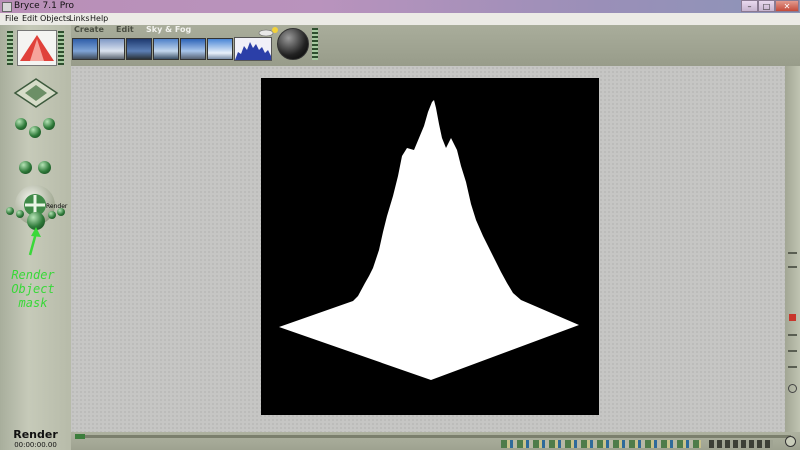 The height and width of the screenshot is (450, 800). What do you see at coordinates (35, 434) in the screenshot?
I see `render-title: Render` at bounding box center [35, 434].